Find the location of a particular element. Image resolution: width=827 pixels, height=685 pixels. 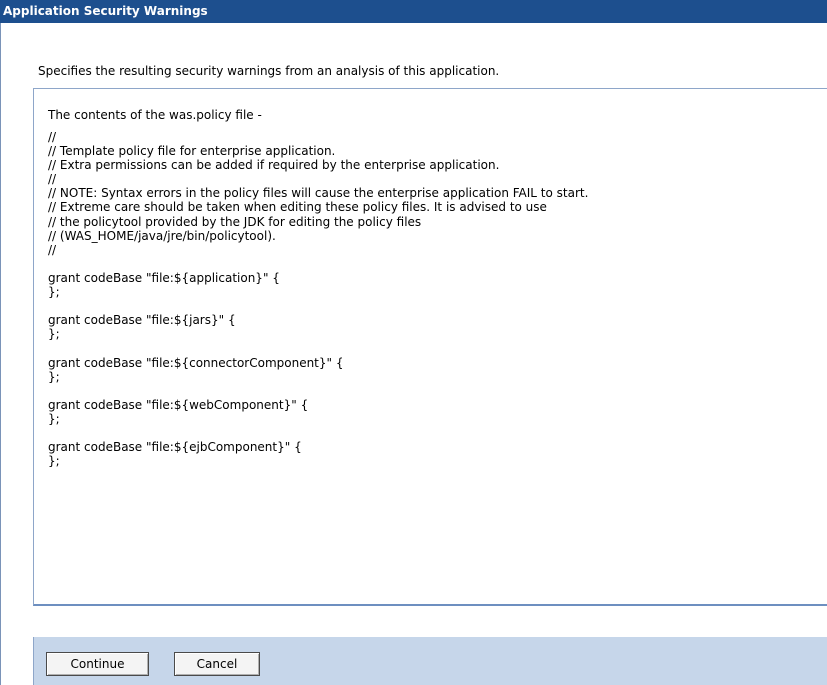

policy-line: grant codeBase "file:${ejbComponent}" { is located at coordinates (175, 447).